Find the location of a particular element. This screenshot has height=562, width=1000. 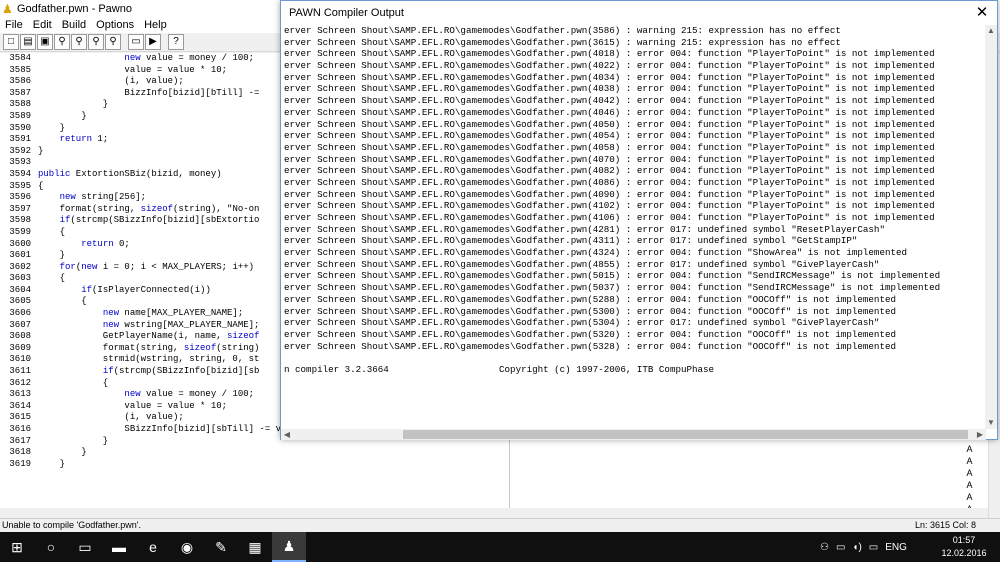

line-number: 3585 is located at coordinates (20, 69).